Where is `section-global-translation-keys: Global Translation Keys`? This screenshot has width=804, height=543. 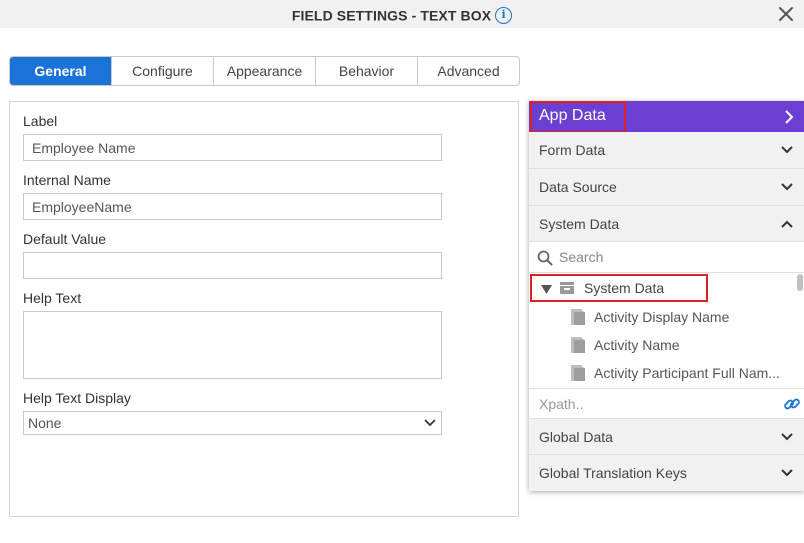 section-global-translation-keys: Global Translation Keys is located at coordinates (666, 473).